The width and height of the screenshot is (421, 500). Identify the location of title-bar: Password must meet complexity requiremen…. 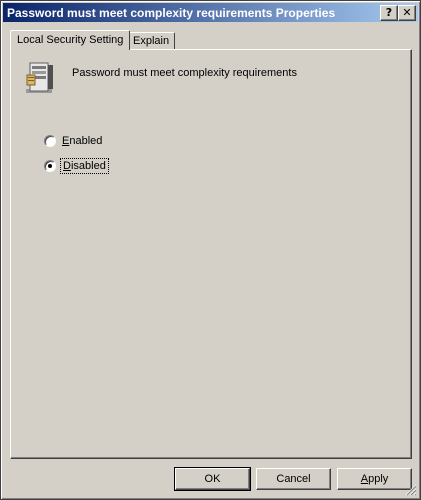
(210, 12).